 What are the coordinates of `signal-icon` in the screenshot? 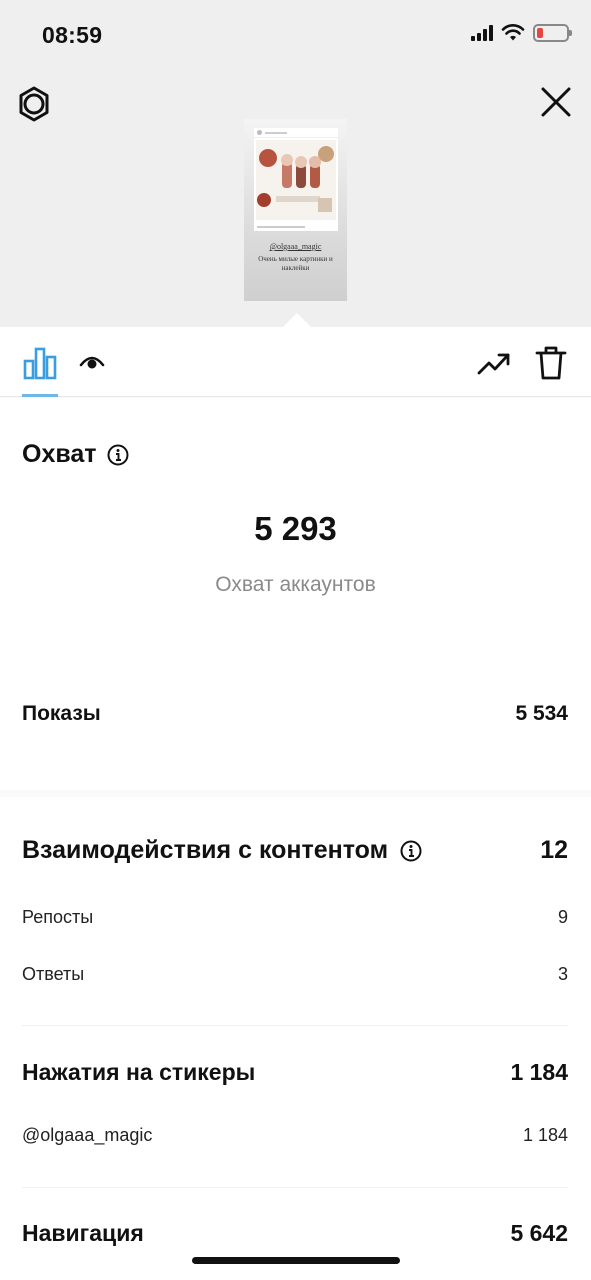 It's located at (482, 33).